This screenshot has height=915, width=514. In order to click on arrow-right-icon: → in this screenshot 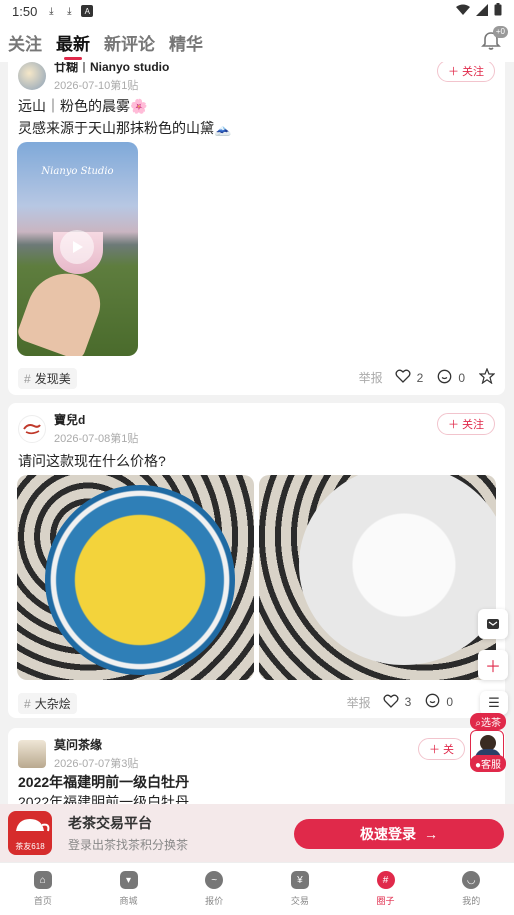, I will do `click(431, 834)`.